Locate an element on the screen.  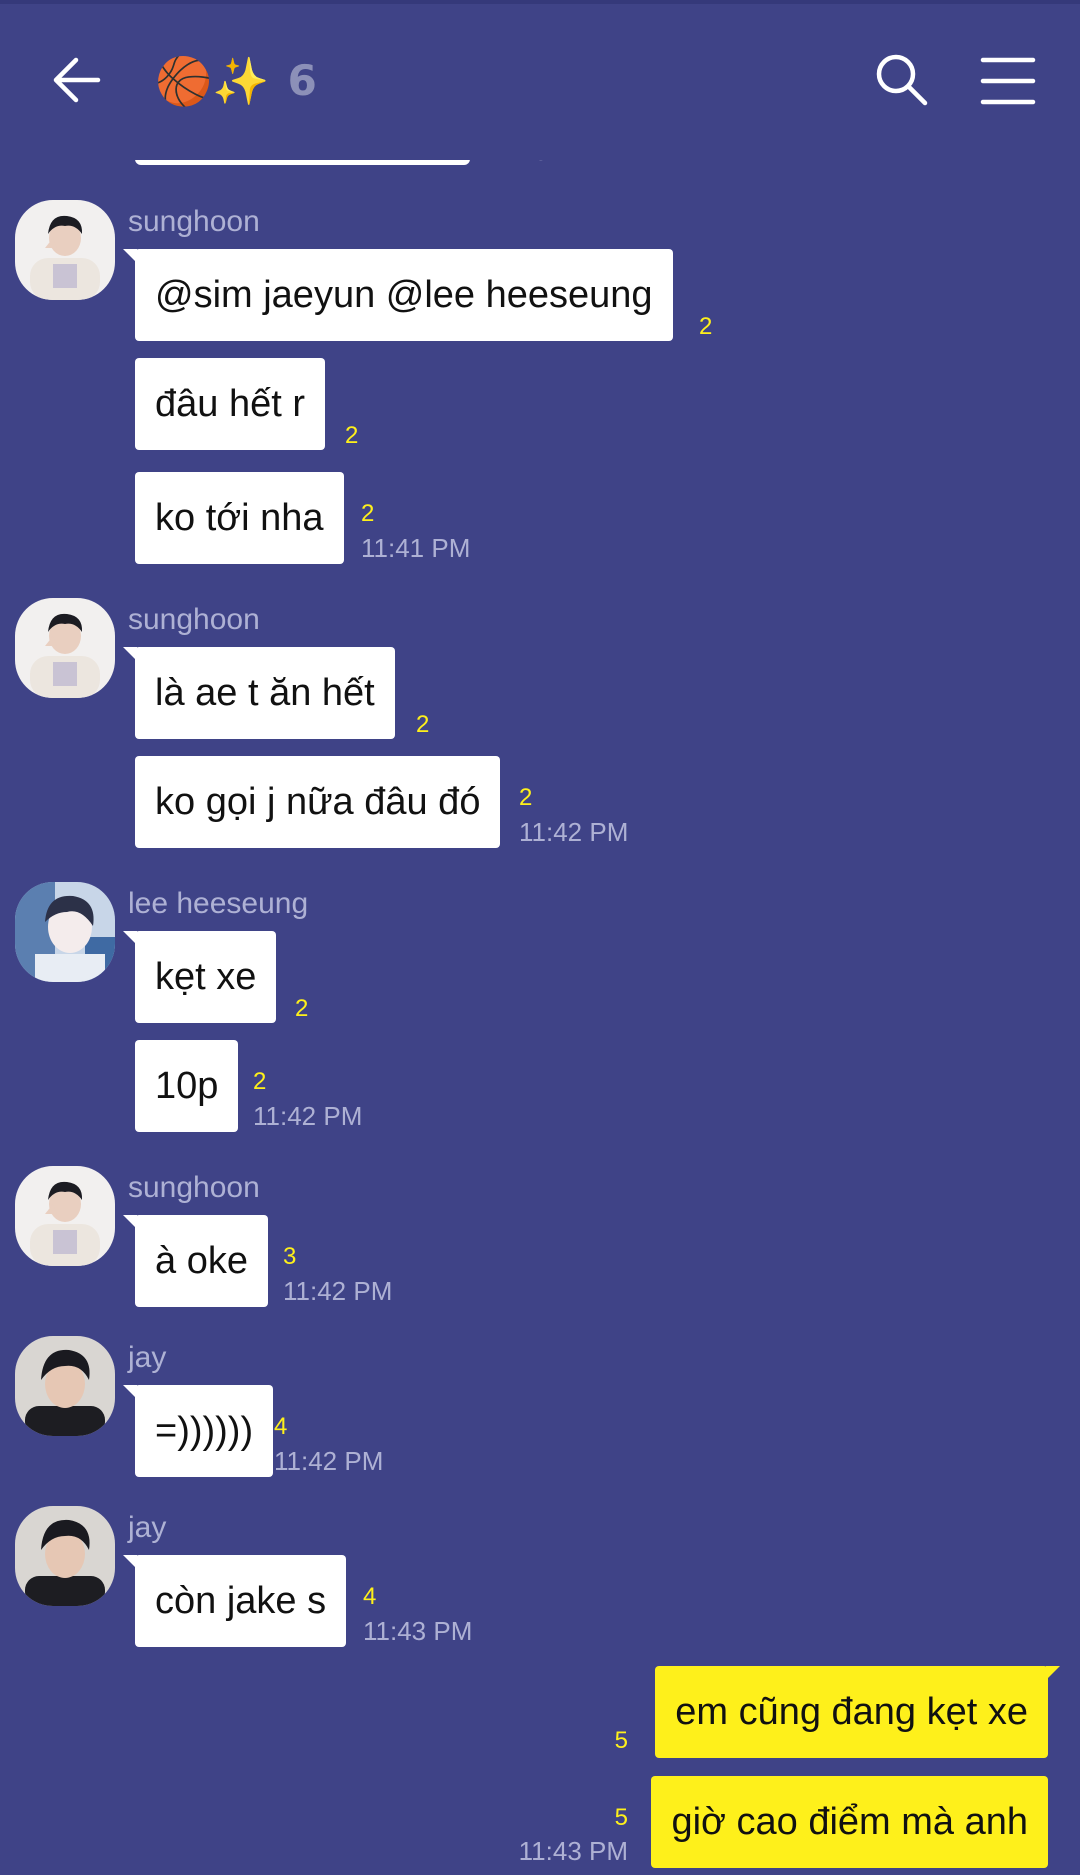
search-button is located at coordinates (902, 80).